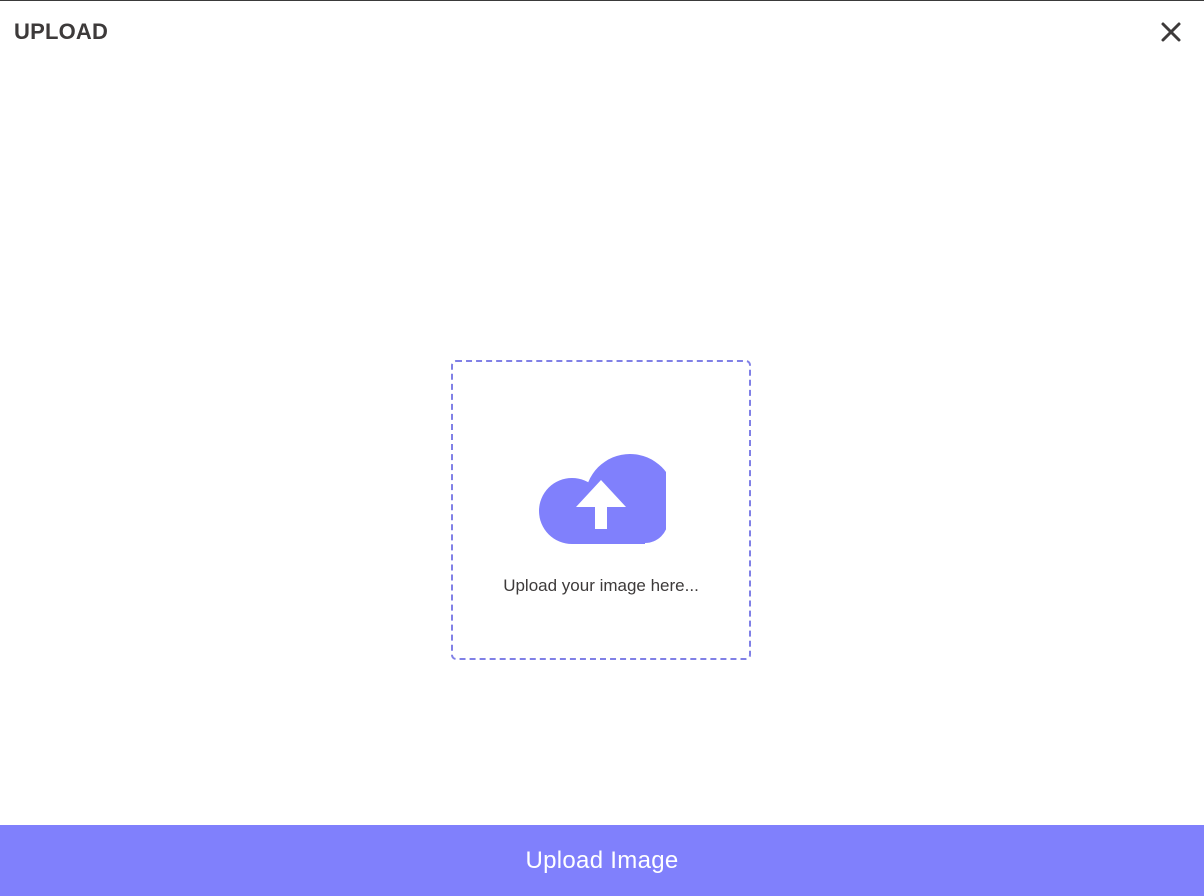  Describe the element at coordinates (602, 32) in the screenshot. I see `dialog-header: UPLOAD` at that location.